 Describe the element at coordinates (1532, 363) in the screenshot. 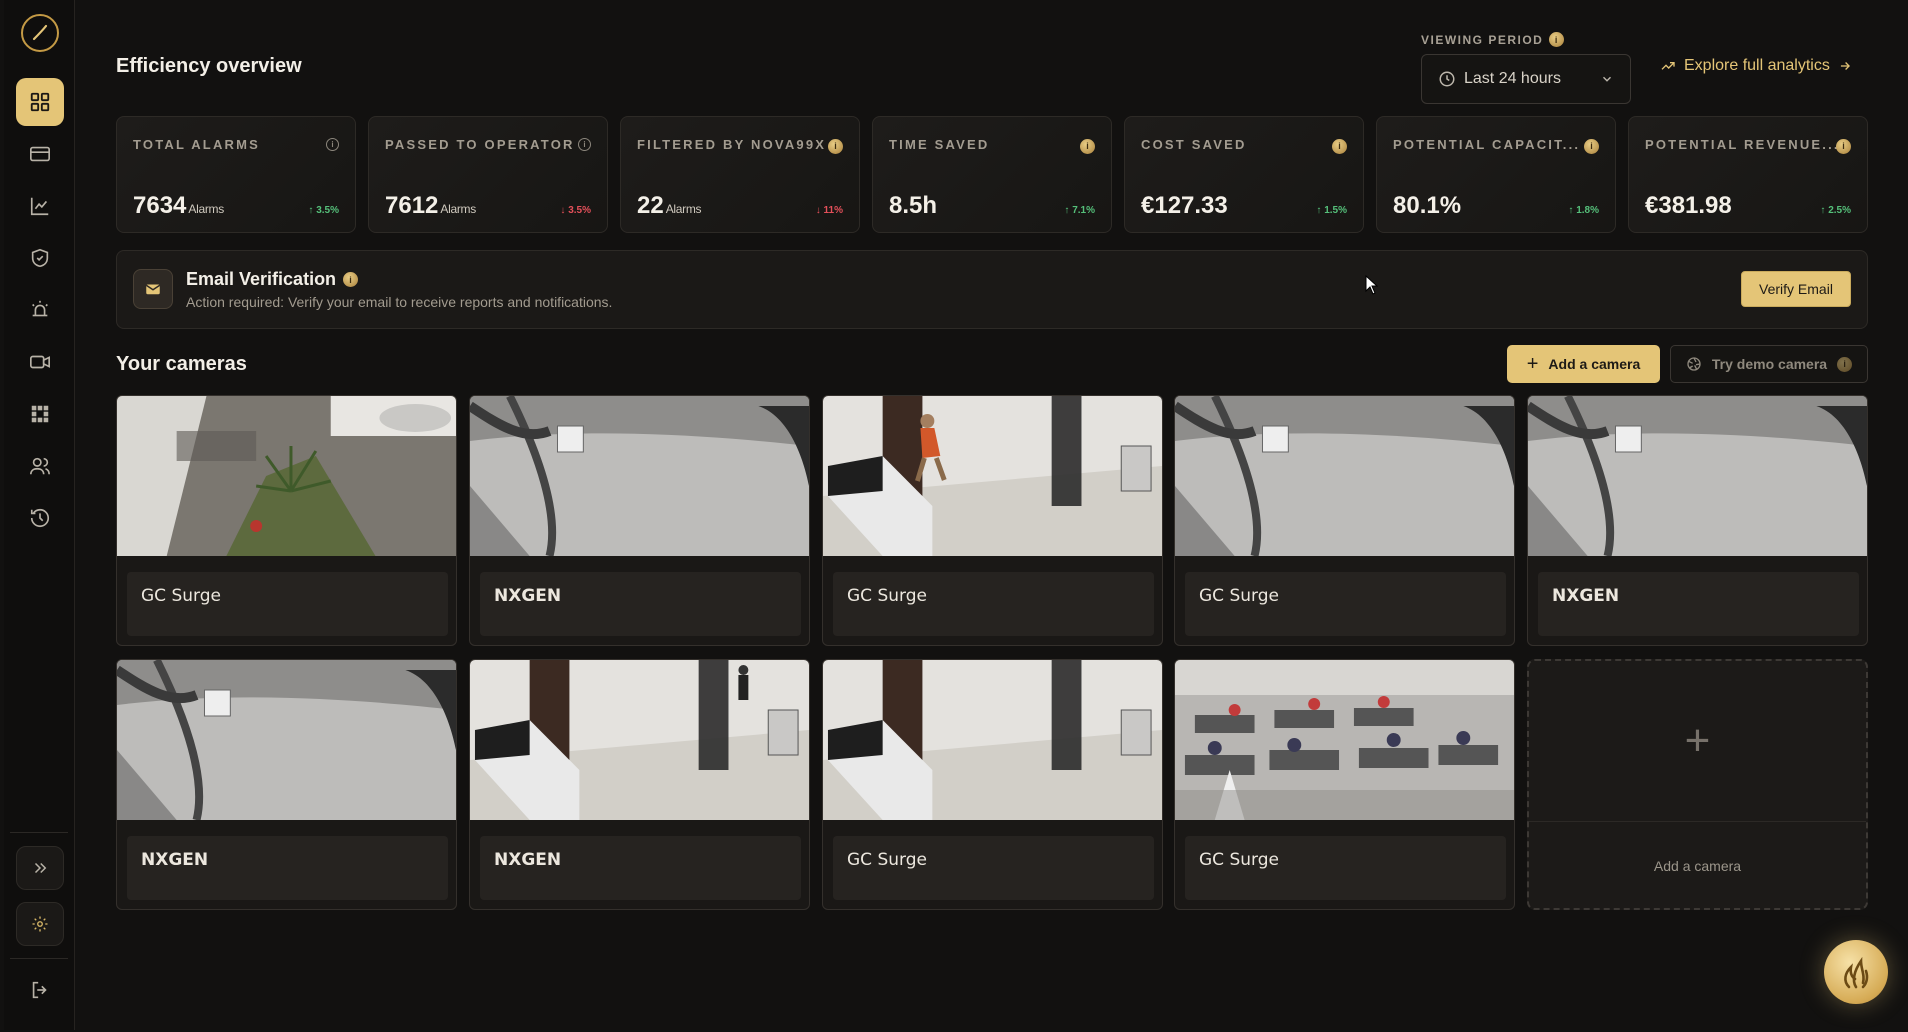

I see `plus-icon: +` at that location.